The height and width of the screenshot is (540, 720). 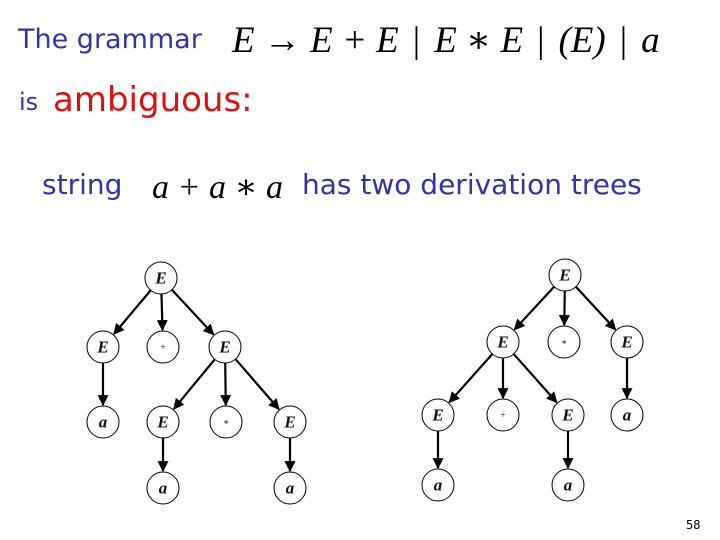 I want to click on derivation-tree-1: E E + Ea E ∗ Ea a, so click(x=196, y=383).